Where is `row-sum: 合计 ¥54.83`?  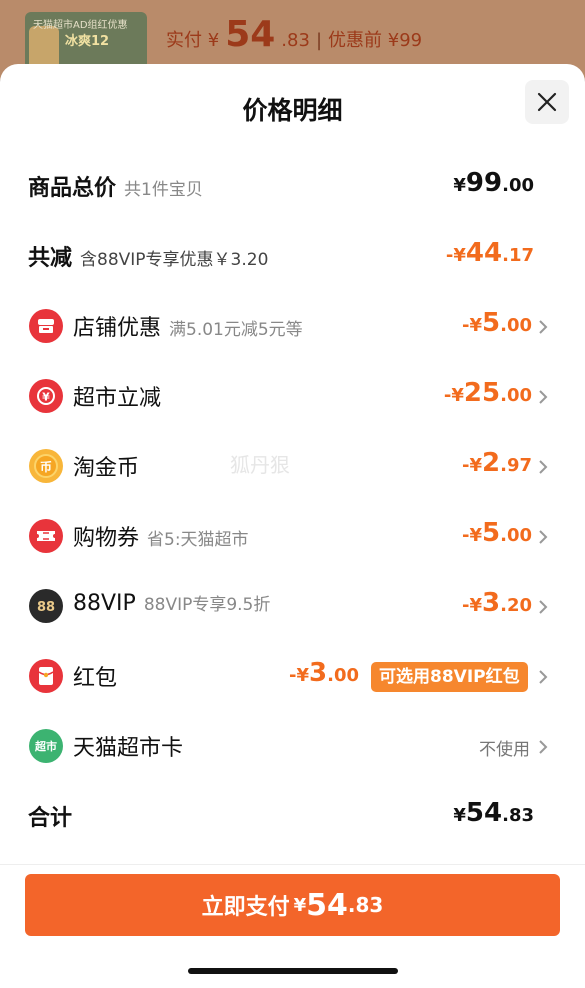
row-sum: 合计 ¥54.83 is located at coordinates (292, 817).